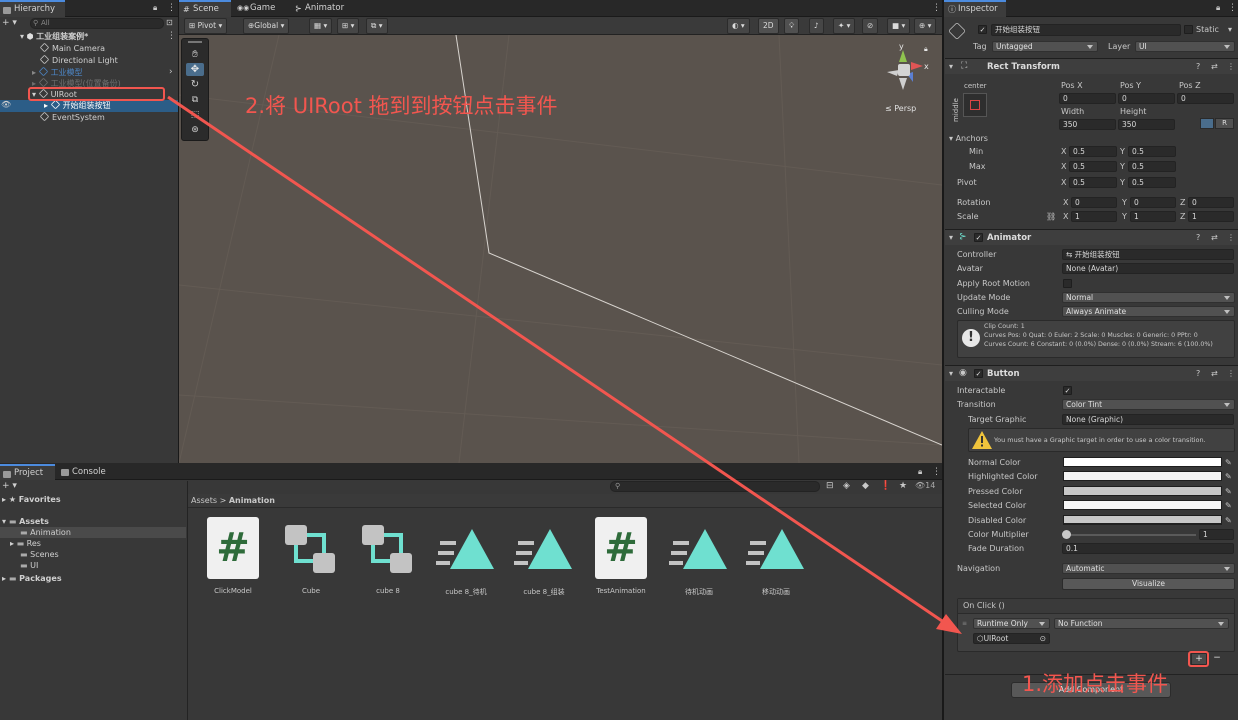 This screenshot has width=1238, height=720. I want to click on filter-icon: ◈, so click(846, 486).